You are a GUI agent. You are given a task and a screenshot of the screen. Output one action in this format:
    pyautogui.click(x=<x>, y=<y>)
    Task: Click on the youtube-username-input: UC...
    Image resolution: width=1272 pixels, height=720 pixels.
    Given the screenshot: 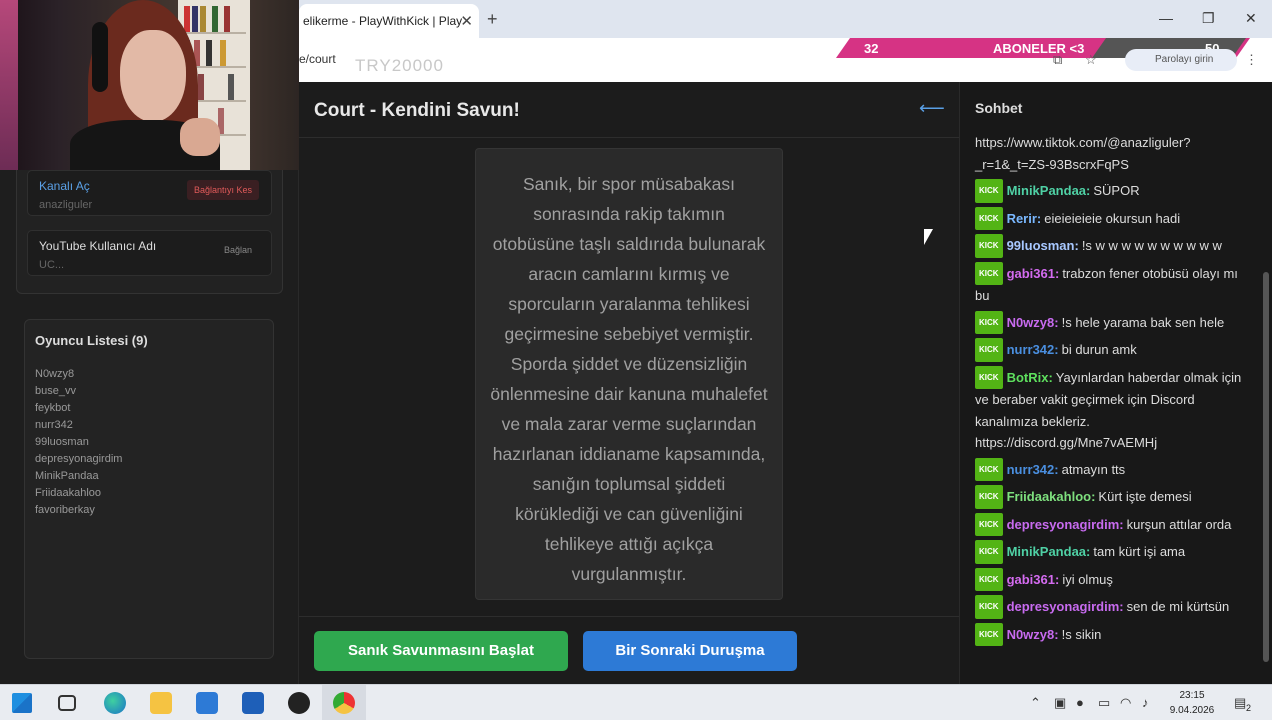 What is the action you would take?
    pyautogui.click(x=51, y=265)
    